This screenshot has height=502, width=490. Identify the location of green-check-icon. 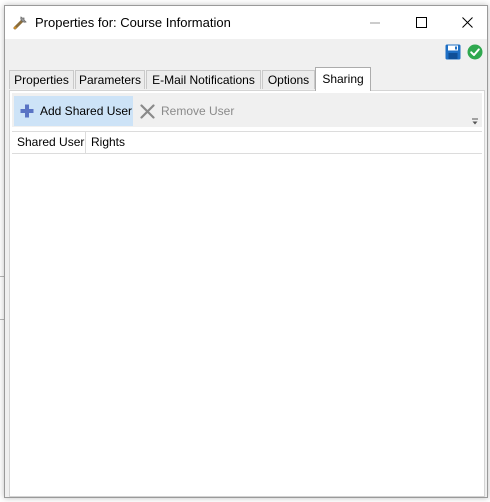
(475, 52).